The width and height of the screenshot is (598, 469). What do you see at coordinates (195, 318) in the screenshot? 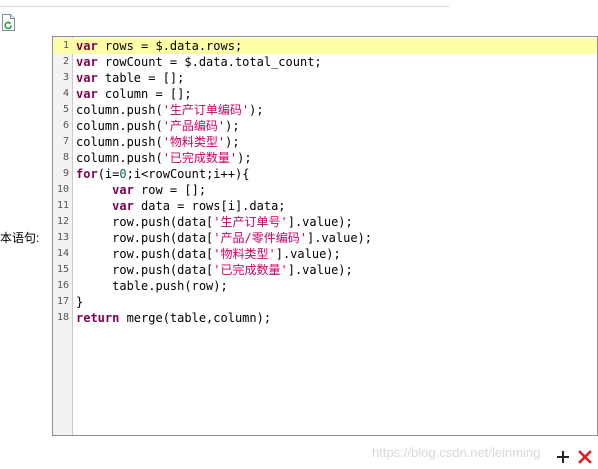
I see `code-text: merge(table,column);` at bounding box center [195, 318].